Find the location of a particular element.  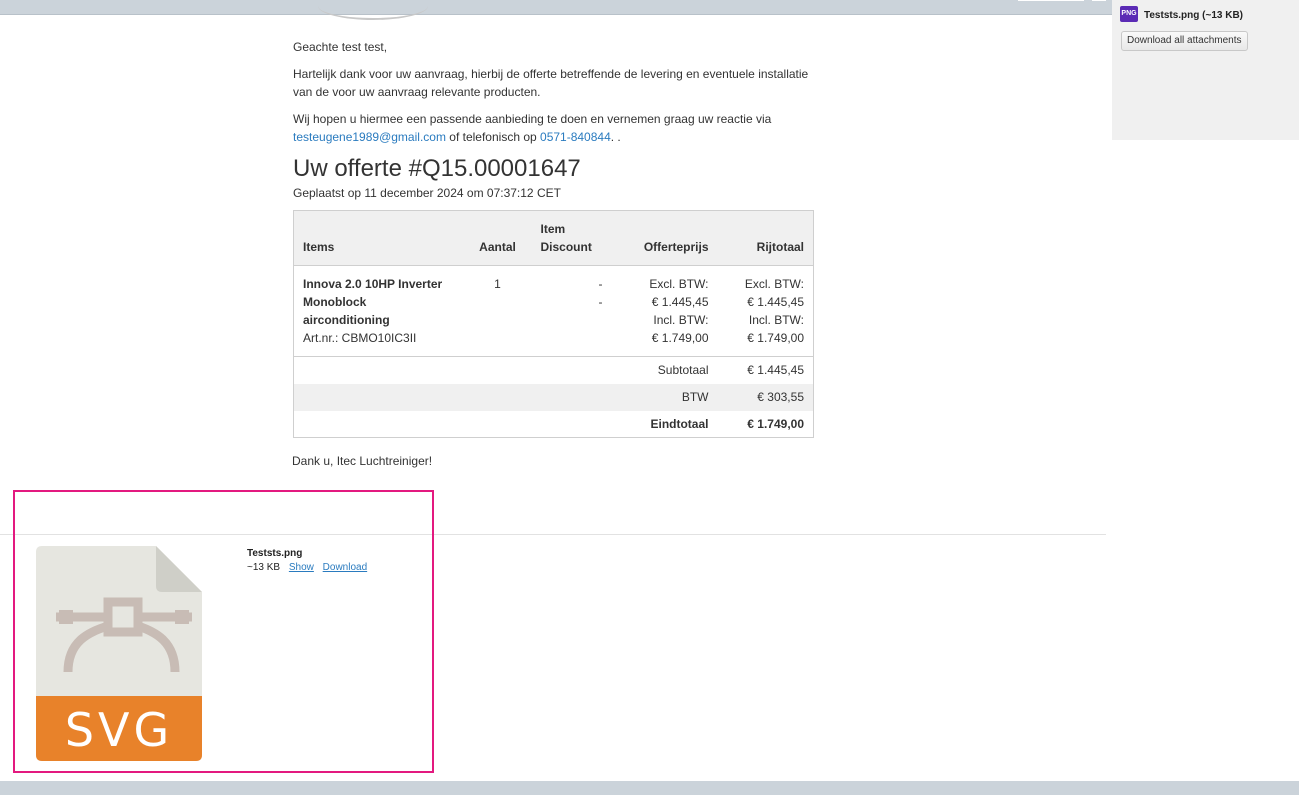

download-attachment-link: Download is located at coordinates (345, 567).